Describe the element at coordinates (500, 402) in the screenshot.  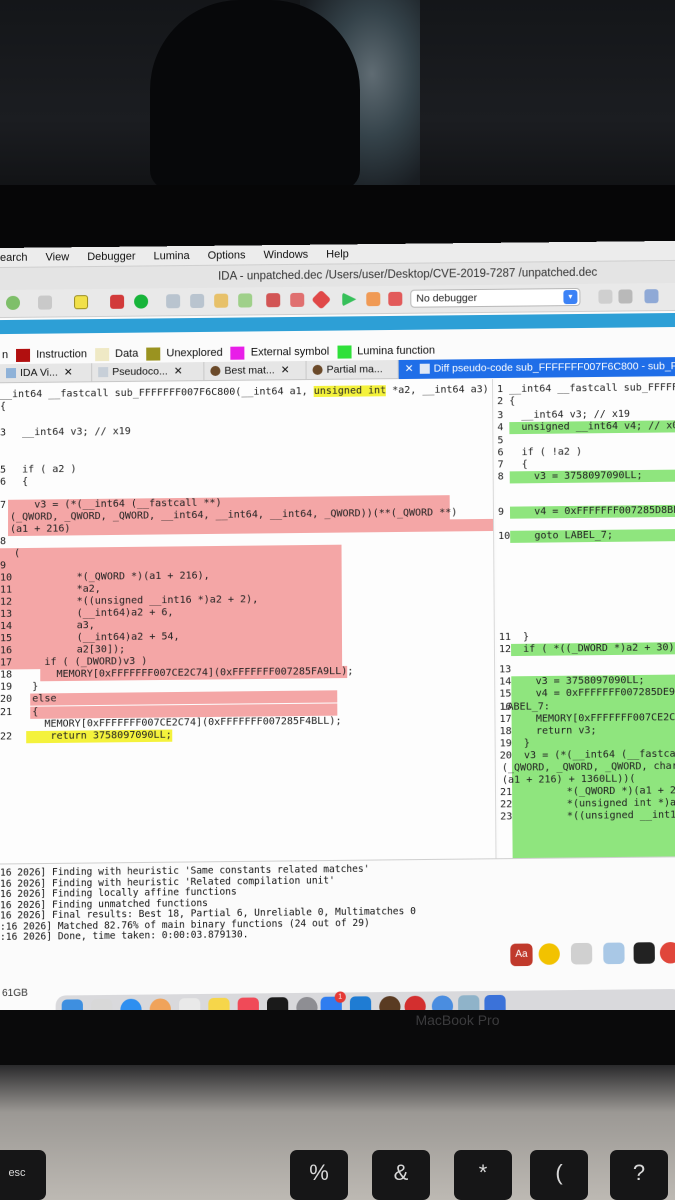
I see `line-number: 2` at that location.